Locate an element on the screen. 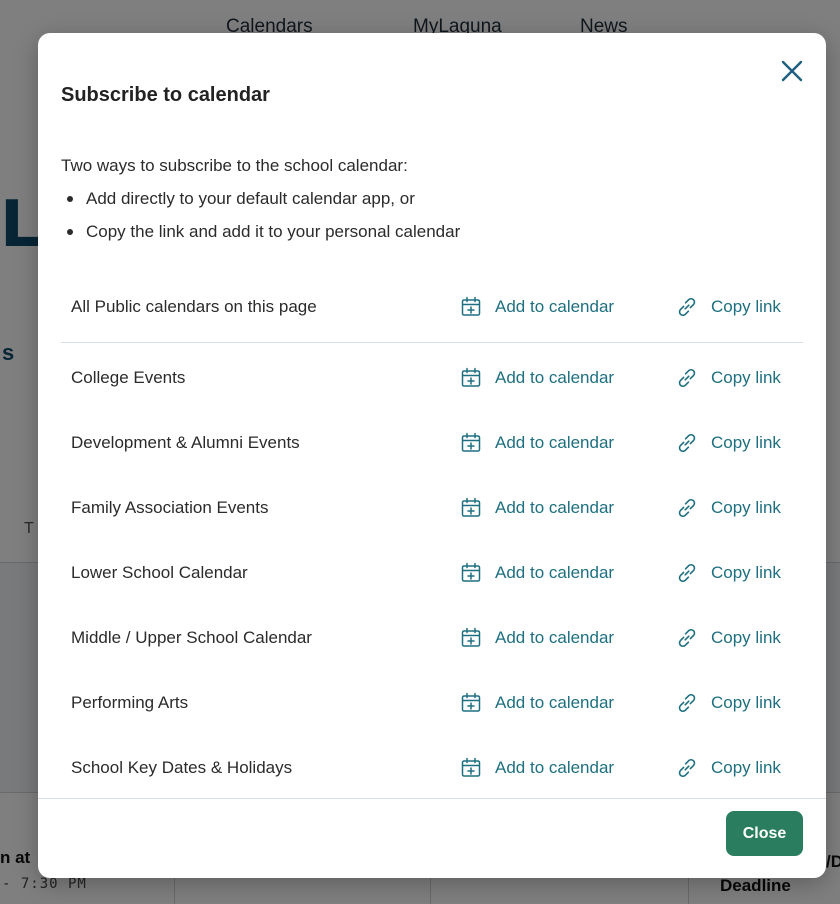  calendar-name: Middle / Upper School Calendar is located at coordinates (191, 637).